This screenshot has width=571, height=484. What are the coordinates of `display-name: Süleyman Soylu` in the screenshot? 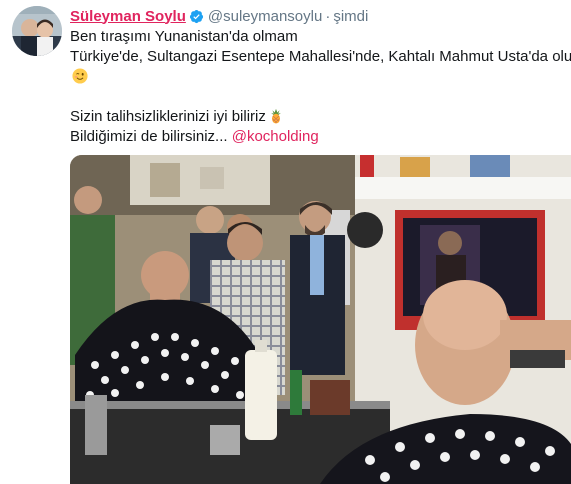 It's located at (128, 16).